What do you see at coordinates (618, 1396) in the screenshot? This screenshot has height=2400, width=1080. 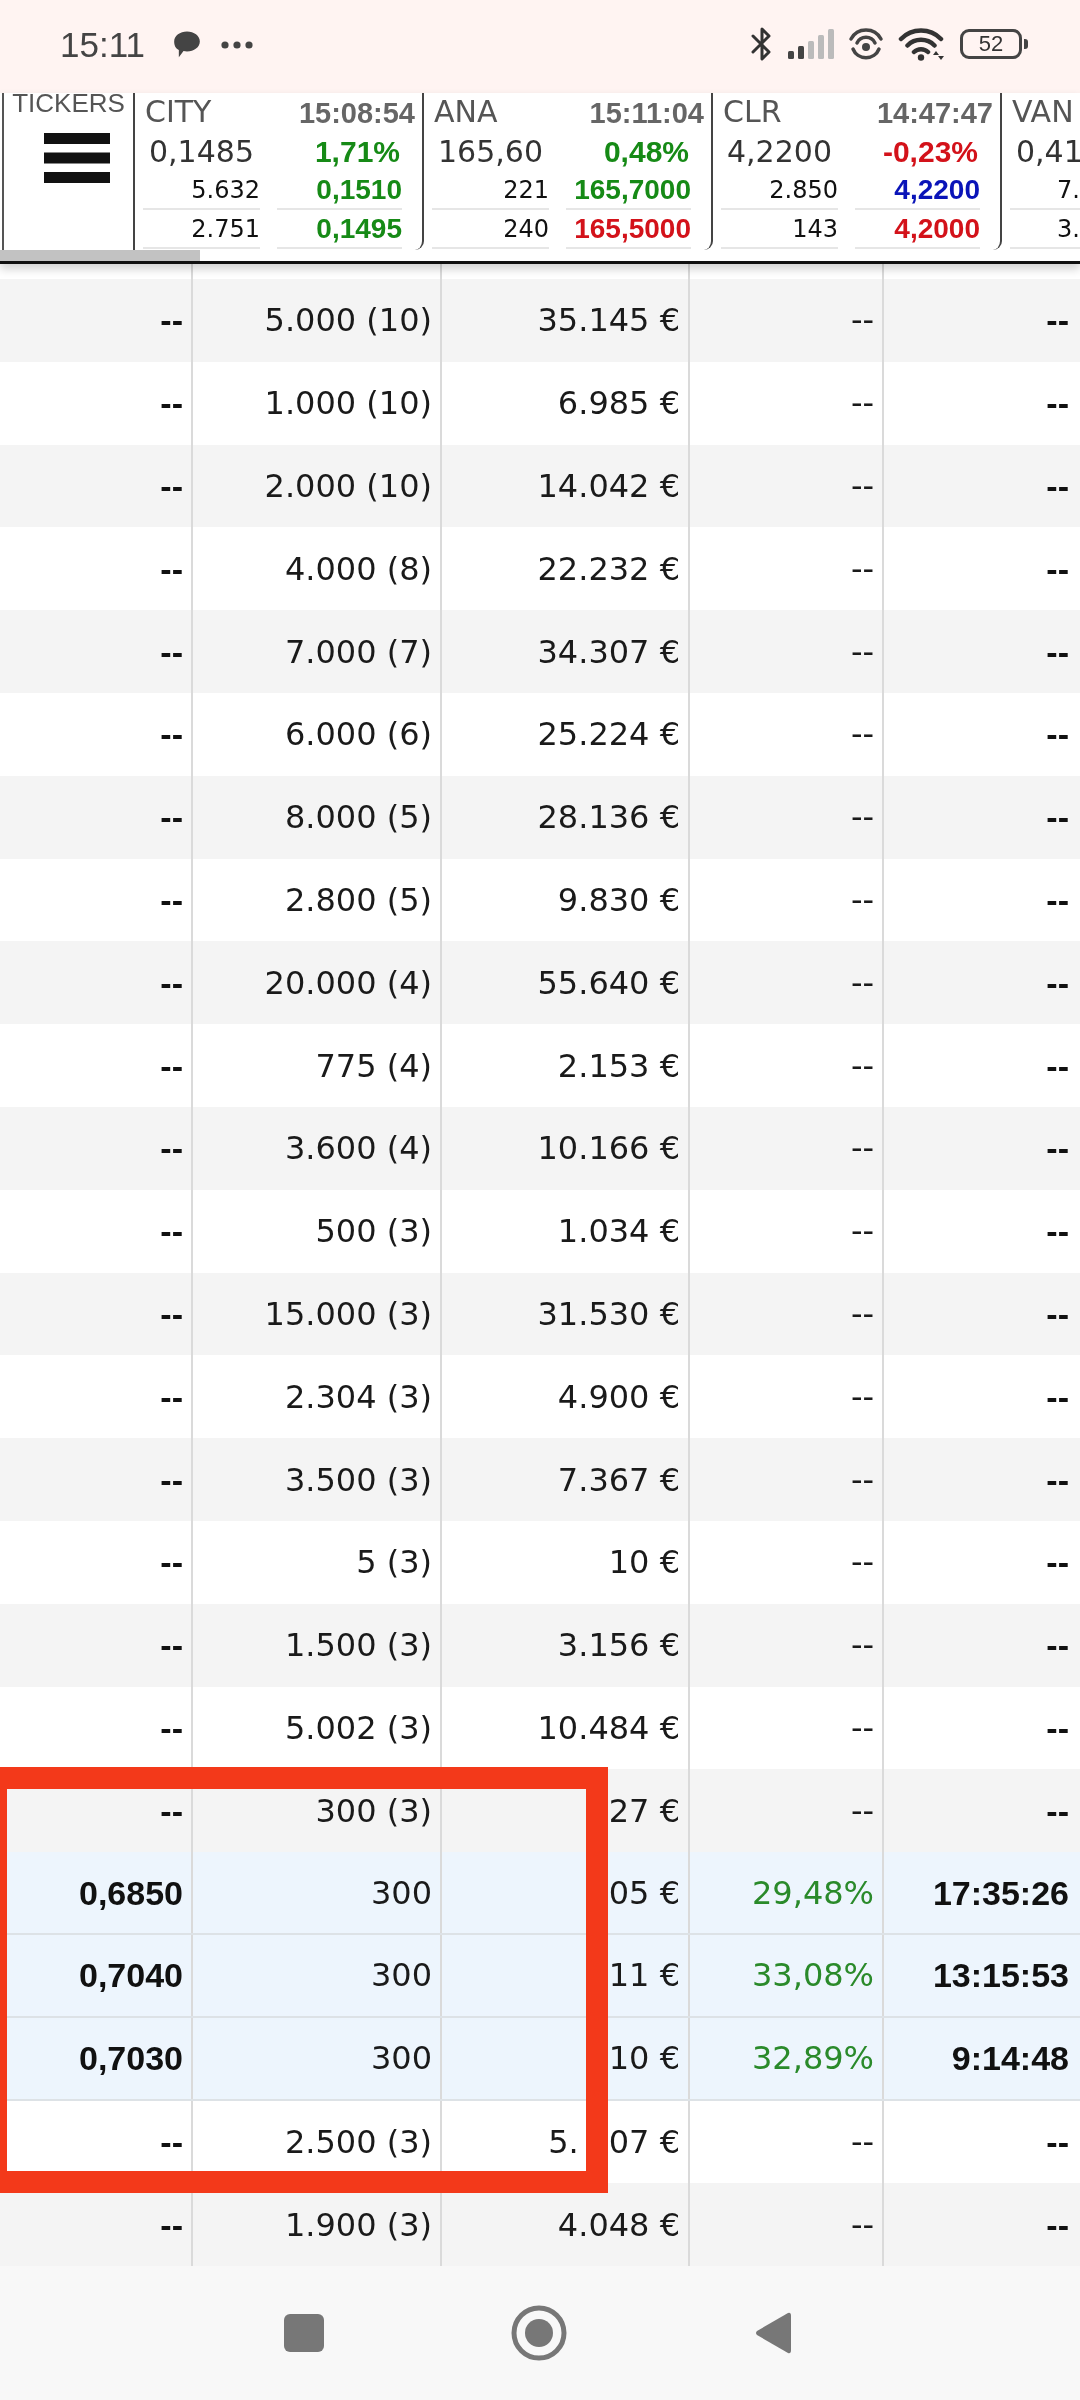 I see `table-text: 4.900 €` at bounding box center [618, 1396].